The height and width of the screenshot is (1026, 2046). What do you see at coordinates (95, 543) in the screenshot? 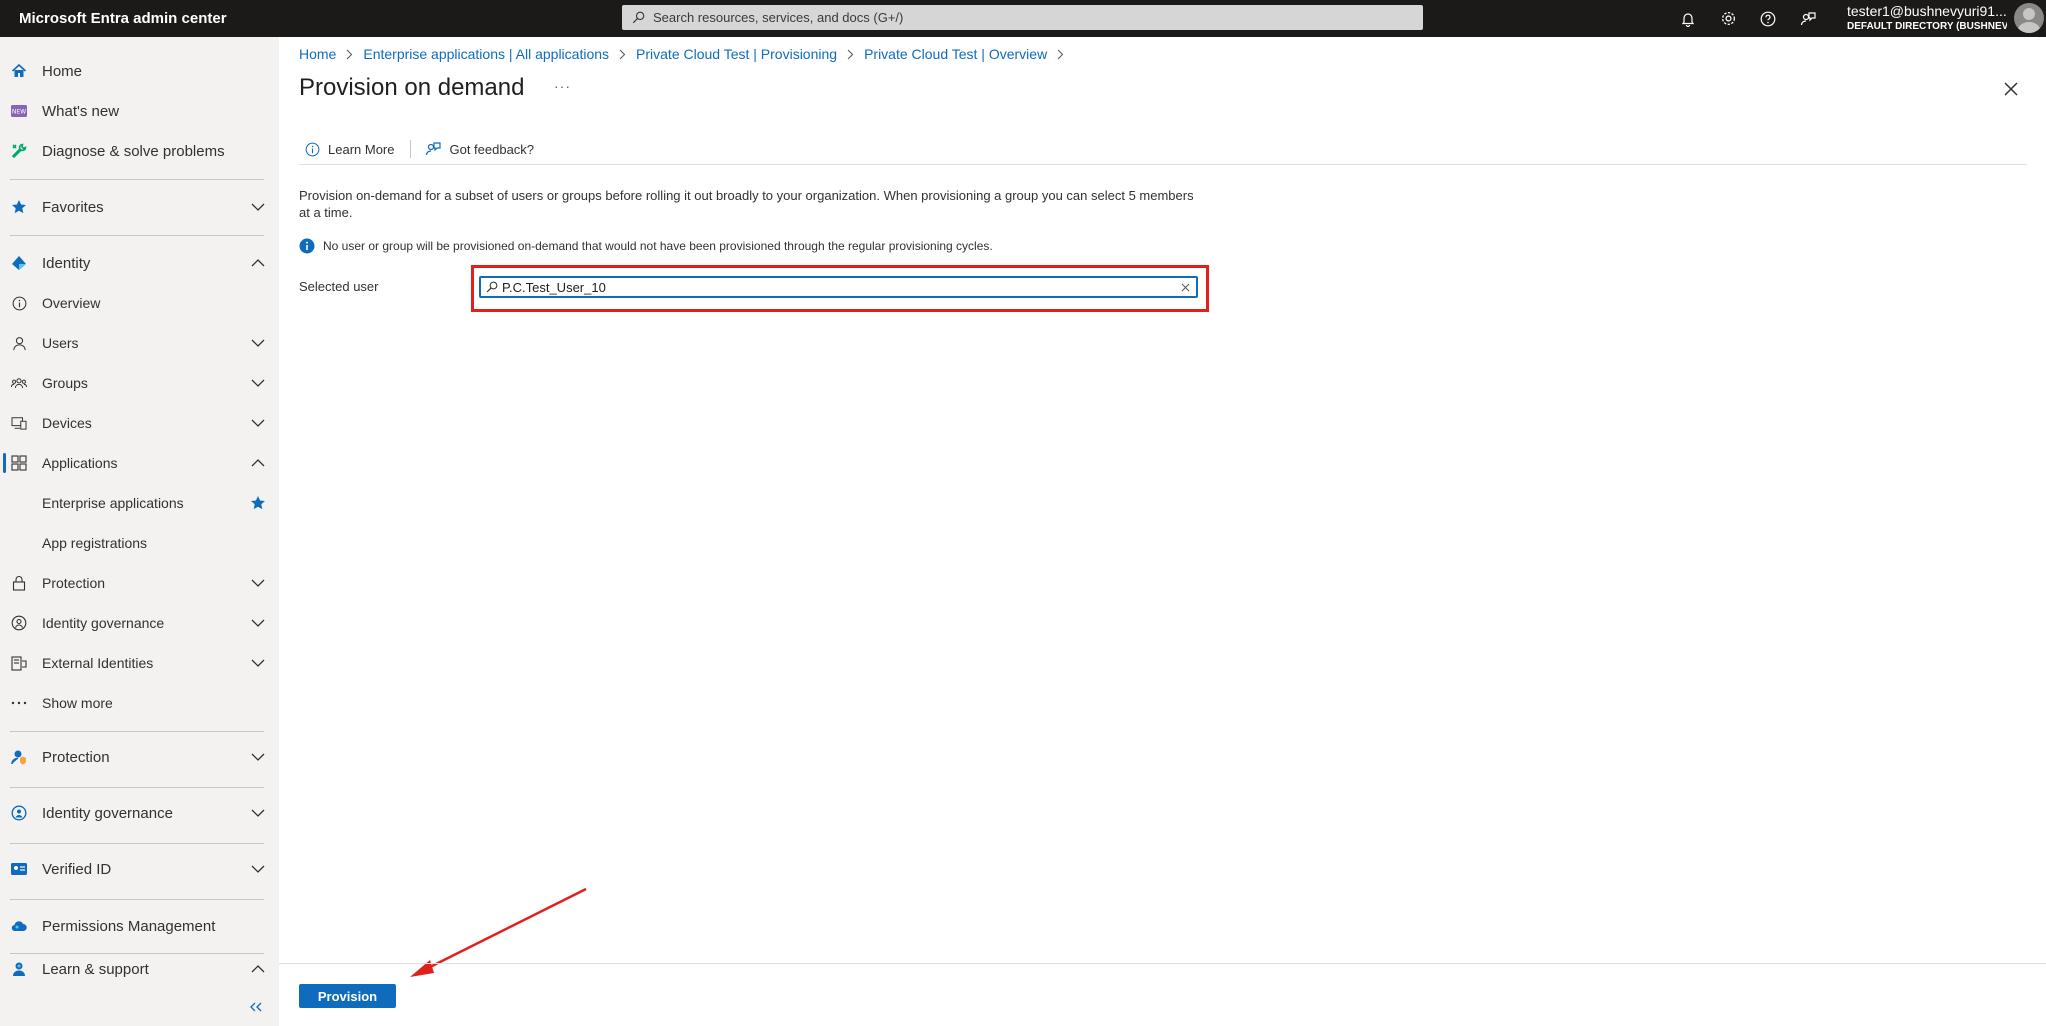
I see `sidebar-item-label: App registrations` at bounding box center [95, 543].